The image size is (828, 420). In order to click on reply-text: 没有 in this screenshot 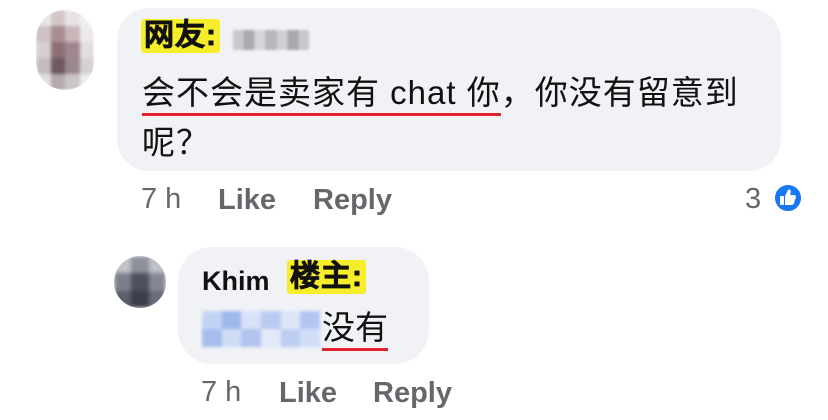, I will do `click(355, 328)`.